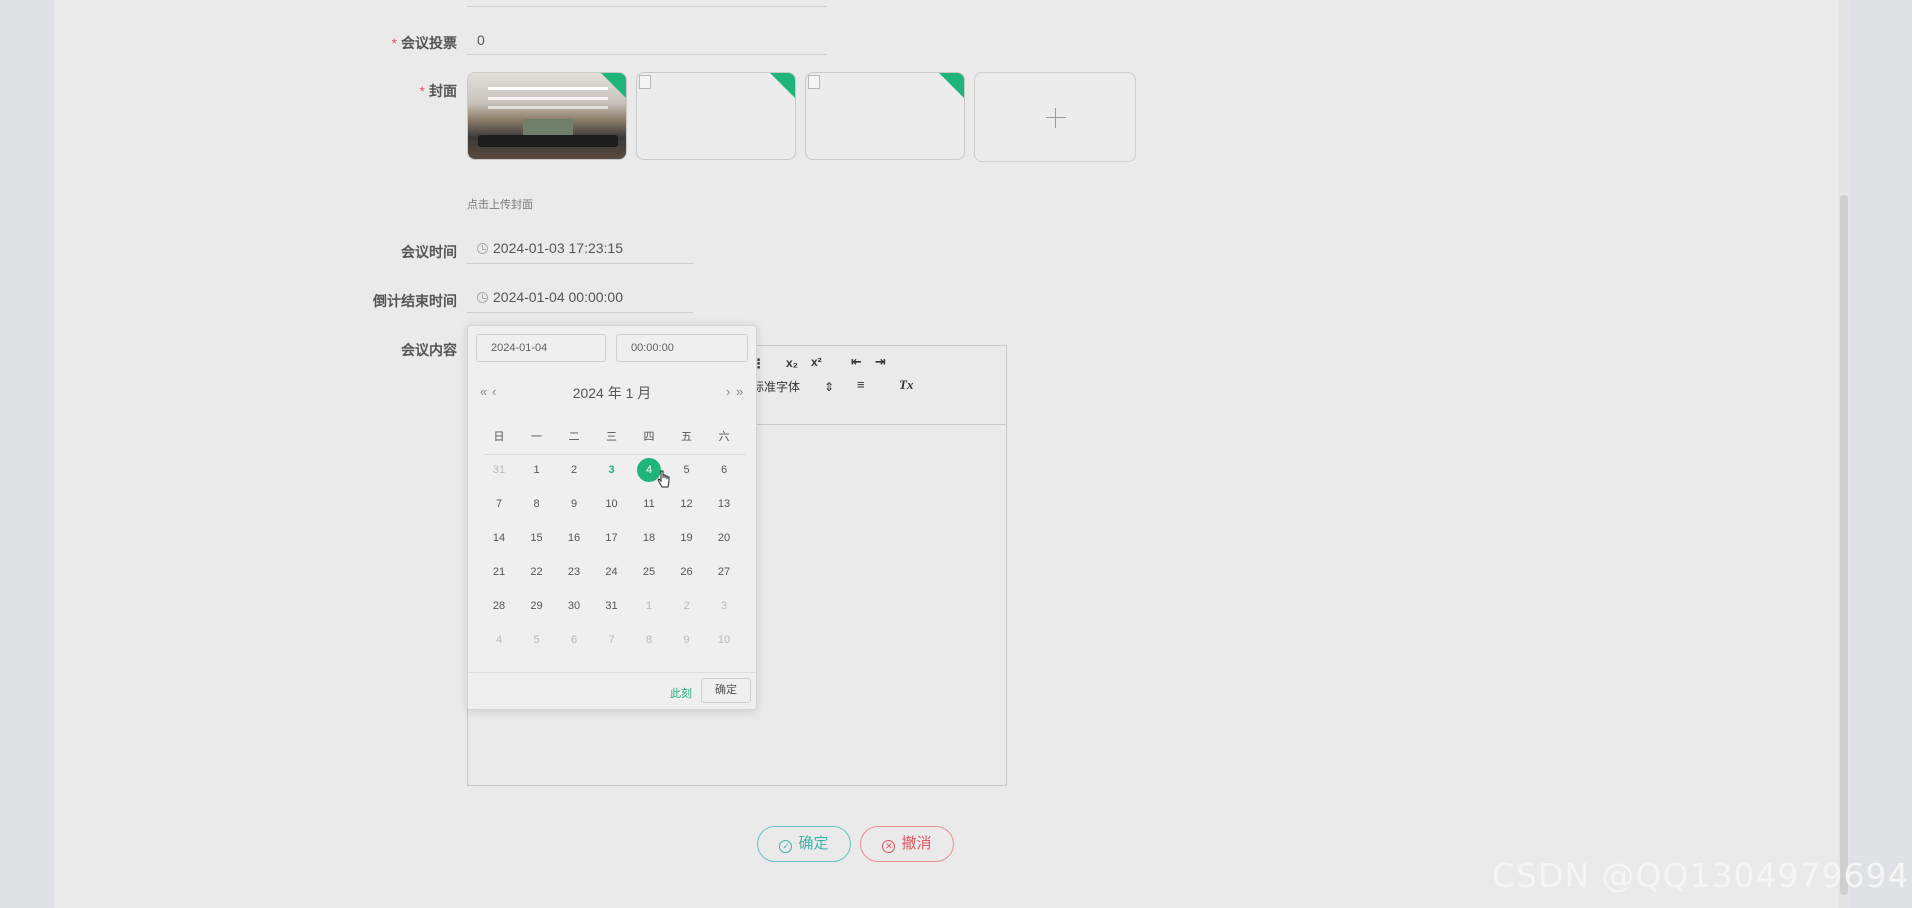 This screenshot has height=908, width=1912. What do you see at coordinates (649, 538) in the screenshot?
I see `calendar-day: 18` at bounding box center [649, 538].